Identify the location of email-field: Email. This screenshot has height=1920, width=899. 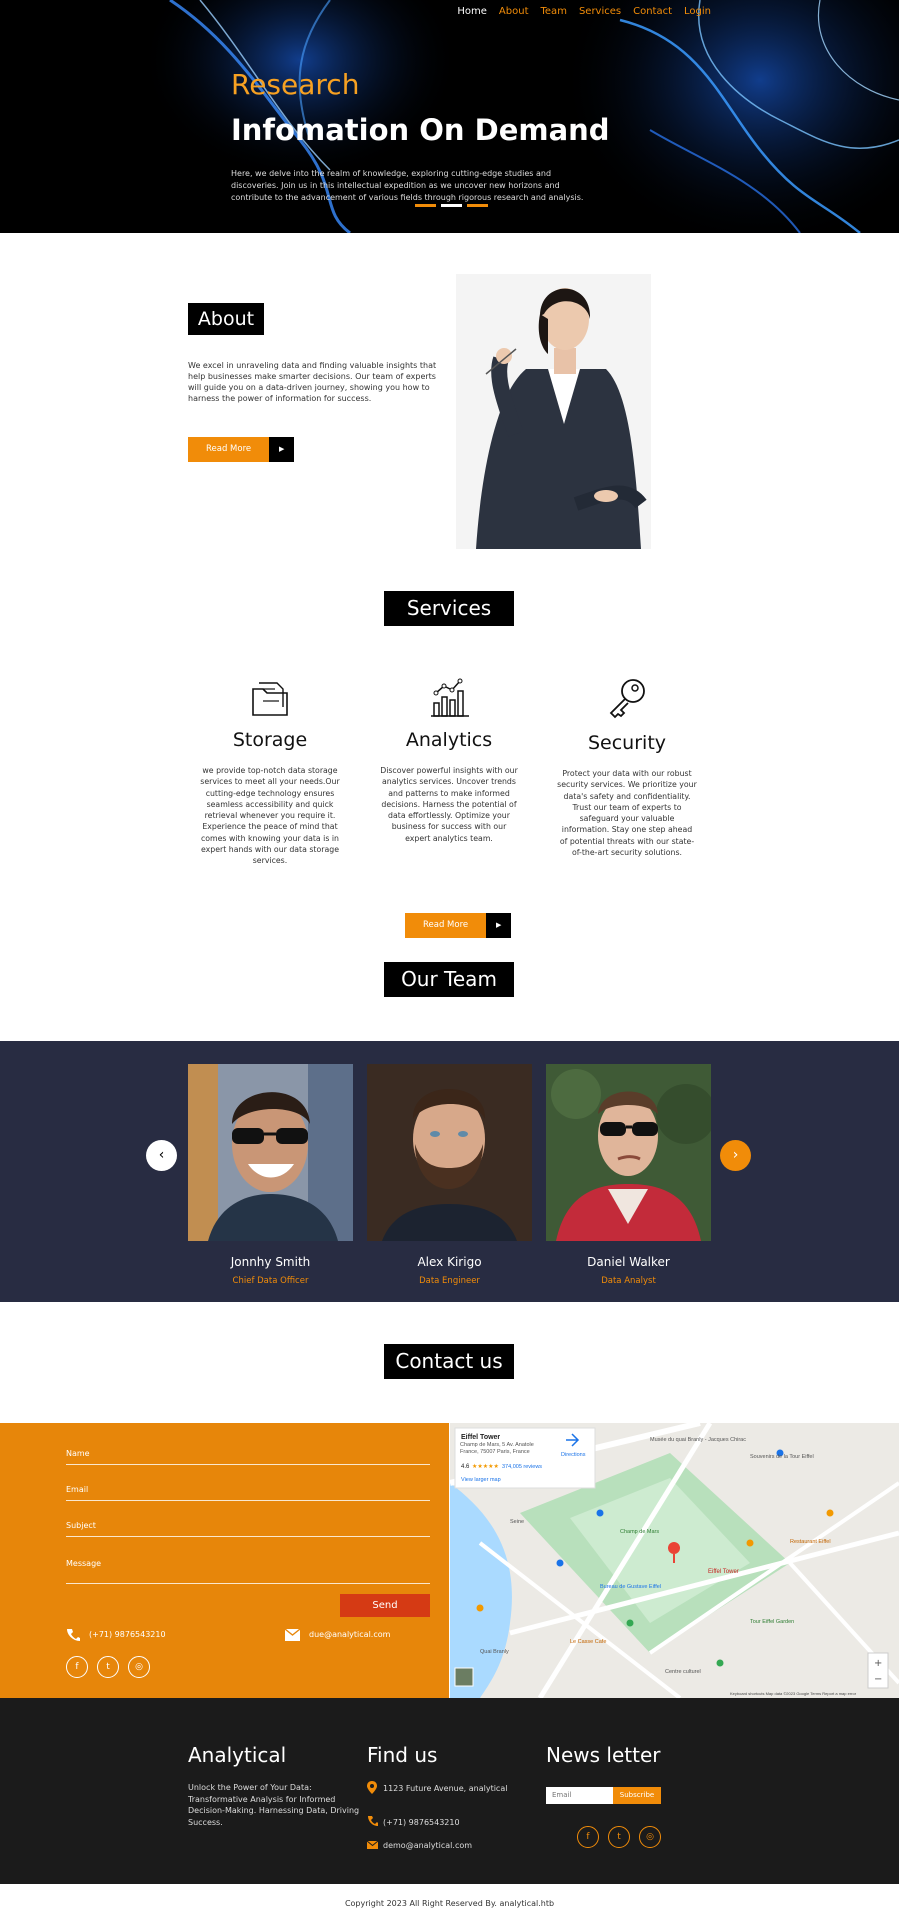
(248, 1493).